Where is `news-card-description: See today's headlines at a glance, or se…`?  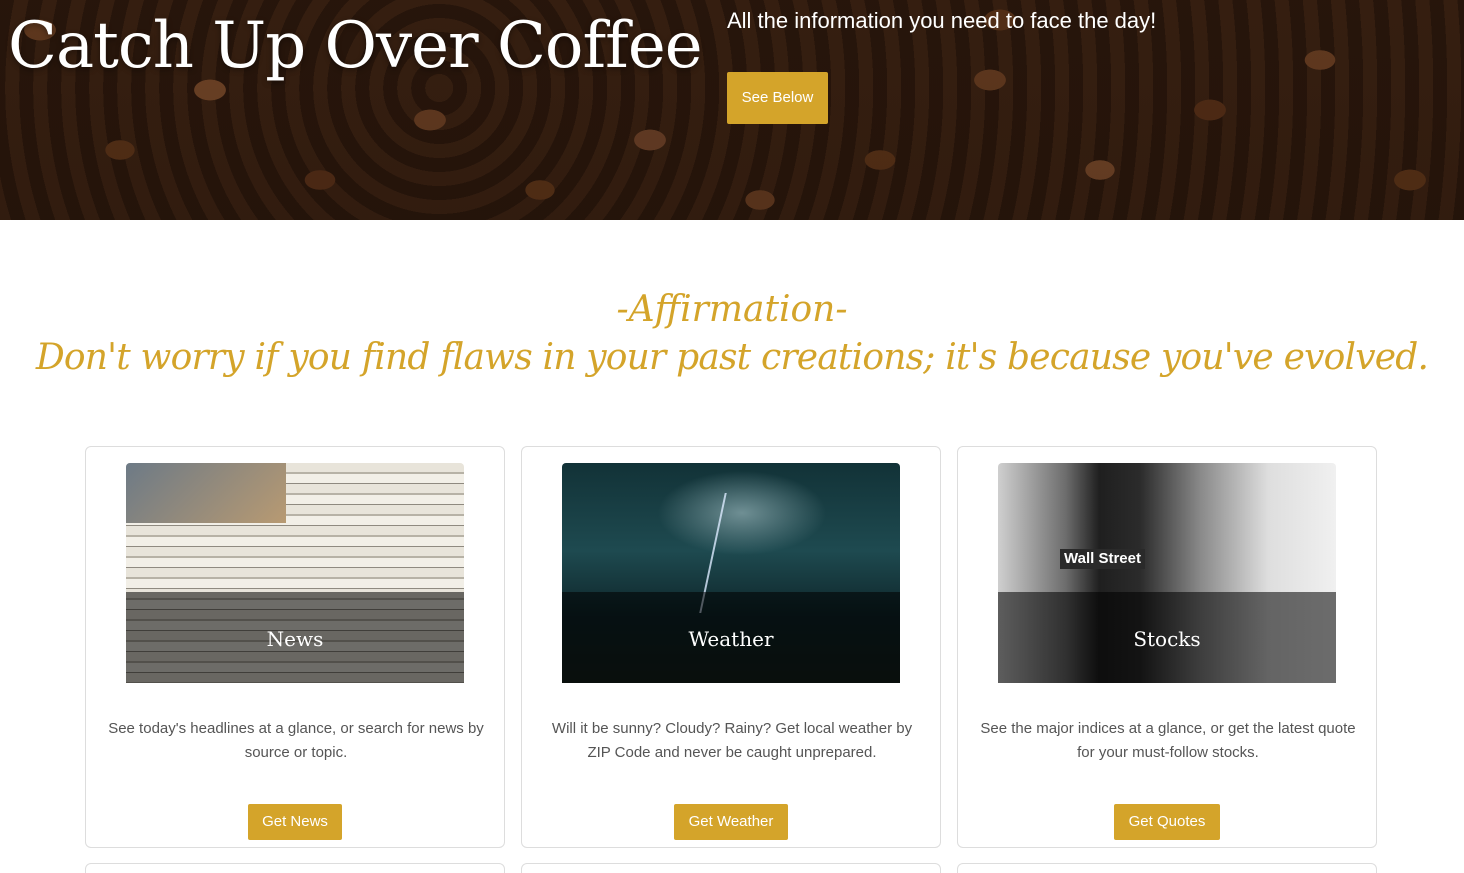 news-card-description: See today's headlines at a glance, or se… is located at coordinates (296, 740).